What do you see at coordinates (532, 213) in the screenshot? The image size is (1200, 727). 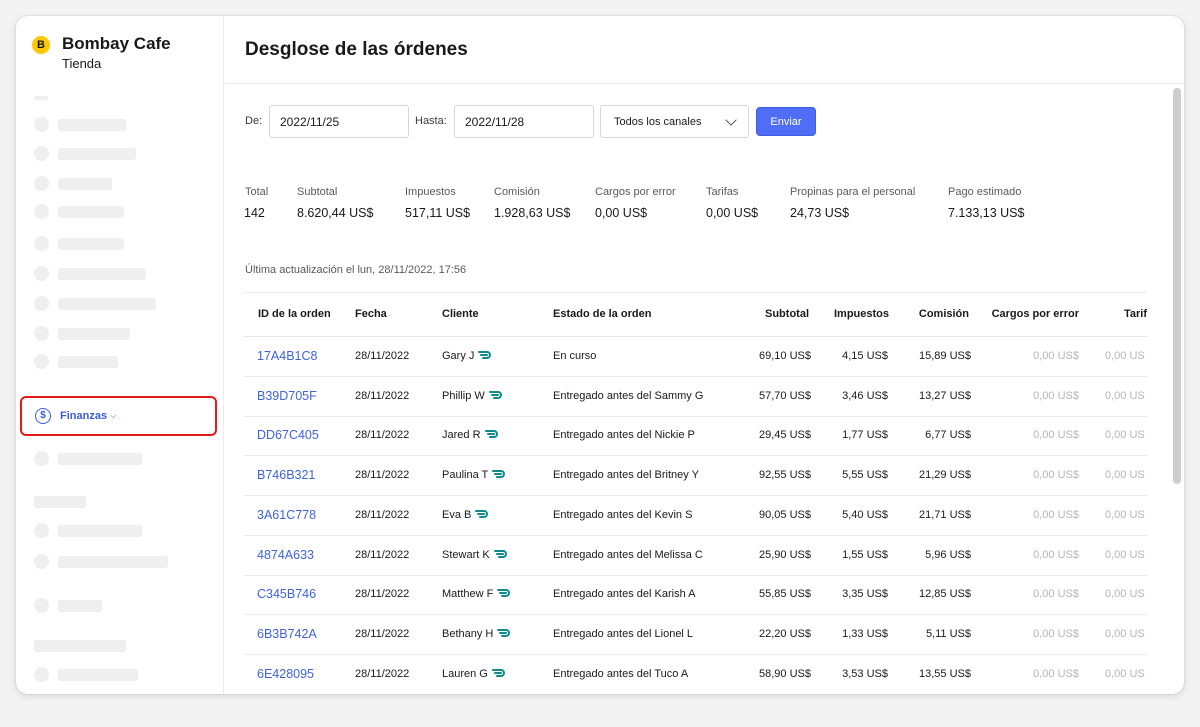 I see `summary-value: 1.928,63 US$` at bounding box center [532, 213].